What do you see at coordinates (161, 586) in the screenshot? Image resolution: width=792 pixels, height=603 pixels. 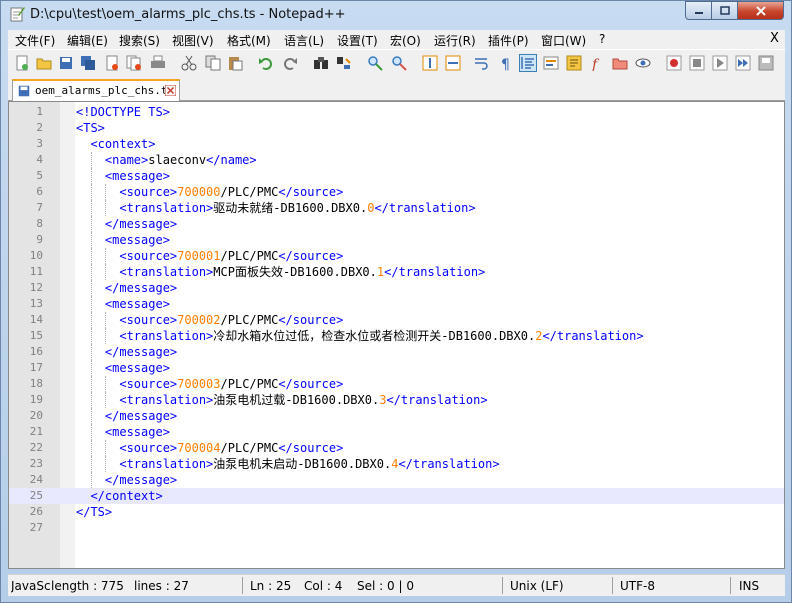 I see `status-lines: lines : 27` at bounding box center [161, 586].